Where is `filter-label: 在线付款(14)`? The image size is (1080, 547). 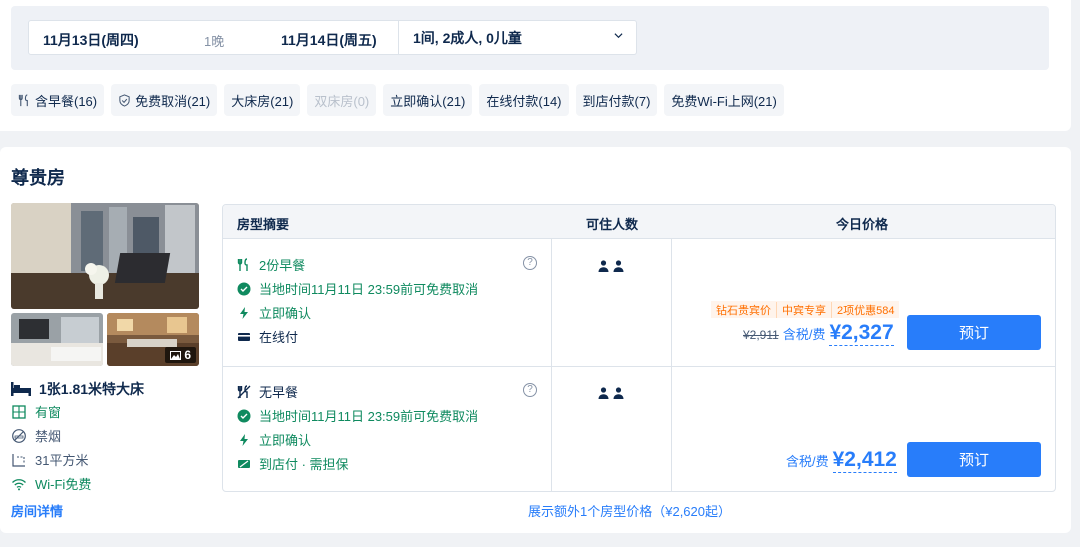
filter-label: 在线付款(14) is located at coordinates (524, 101).